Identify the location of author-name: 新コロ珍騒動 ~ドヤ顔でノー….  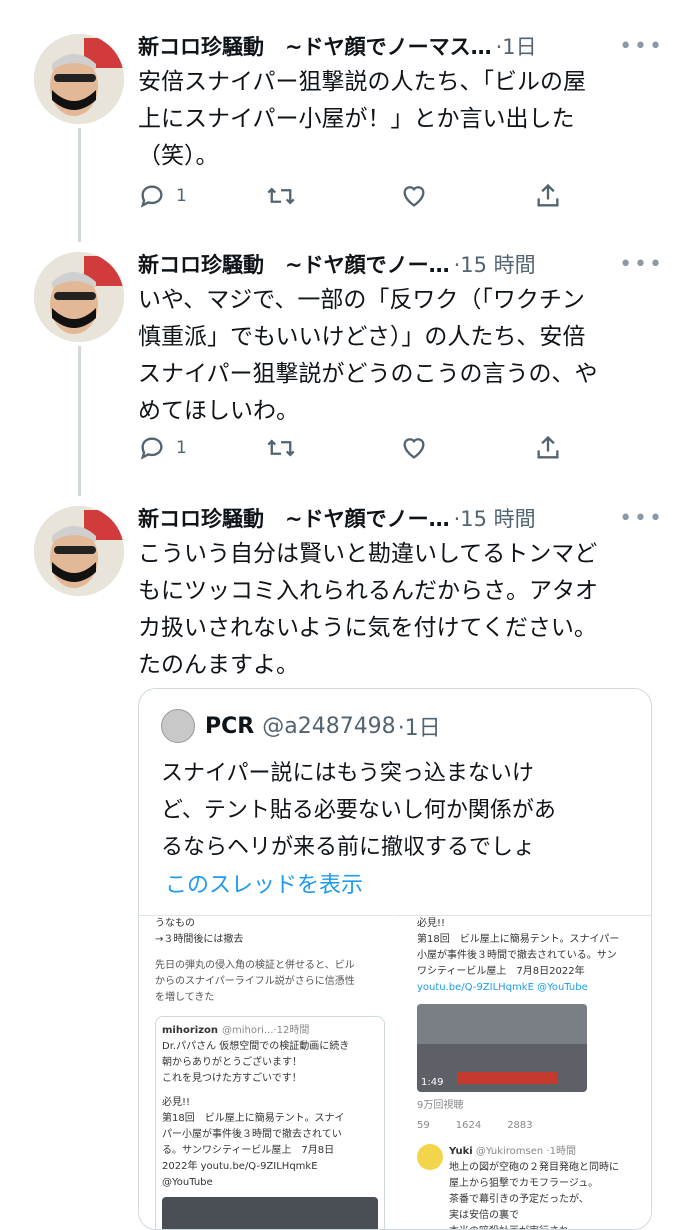
(294, 518).